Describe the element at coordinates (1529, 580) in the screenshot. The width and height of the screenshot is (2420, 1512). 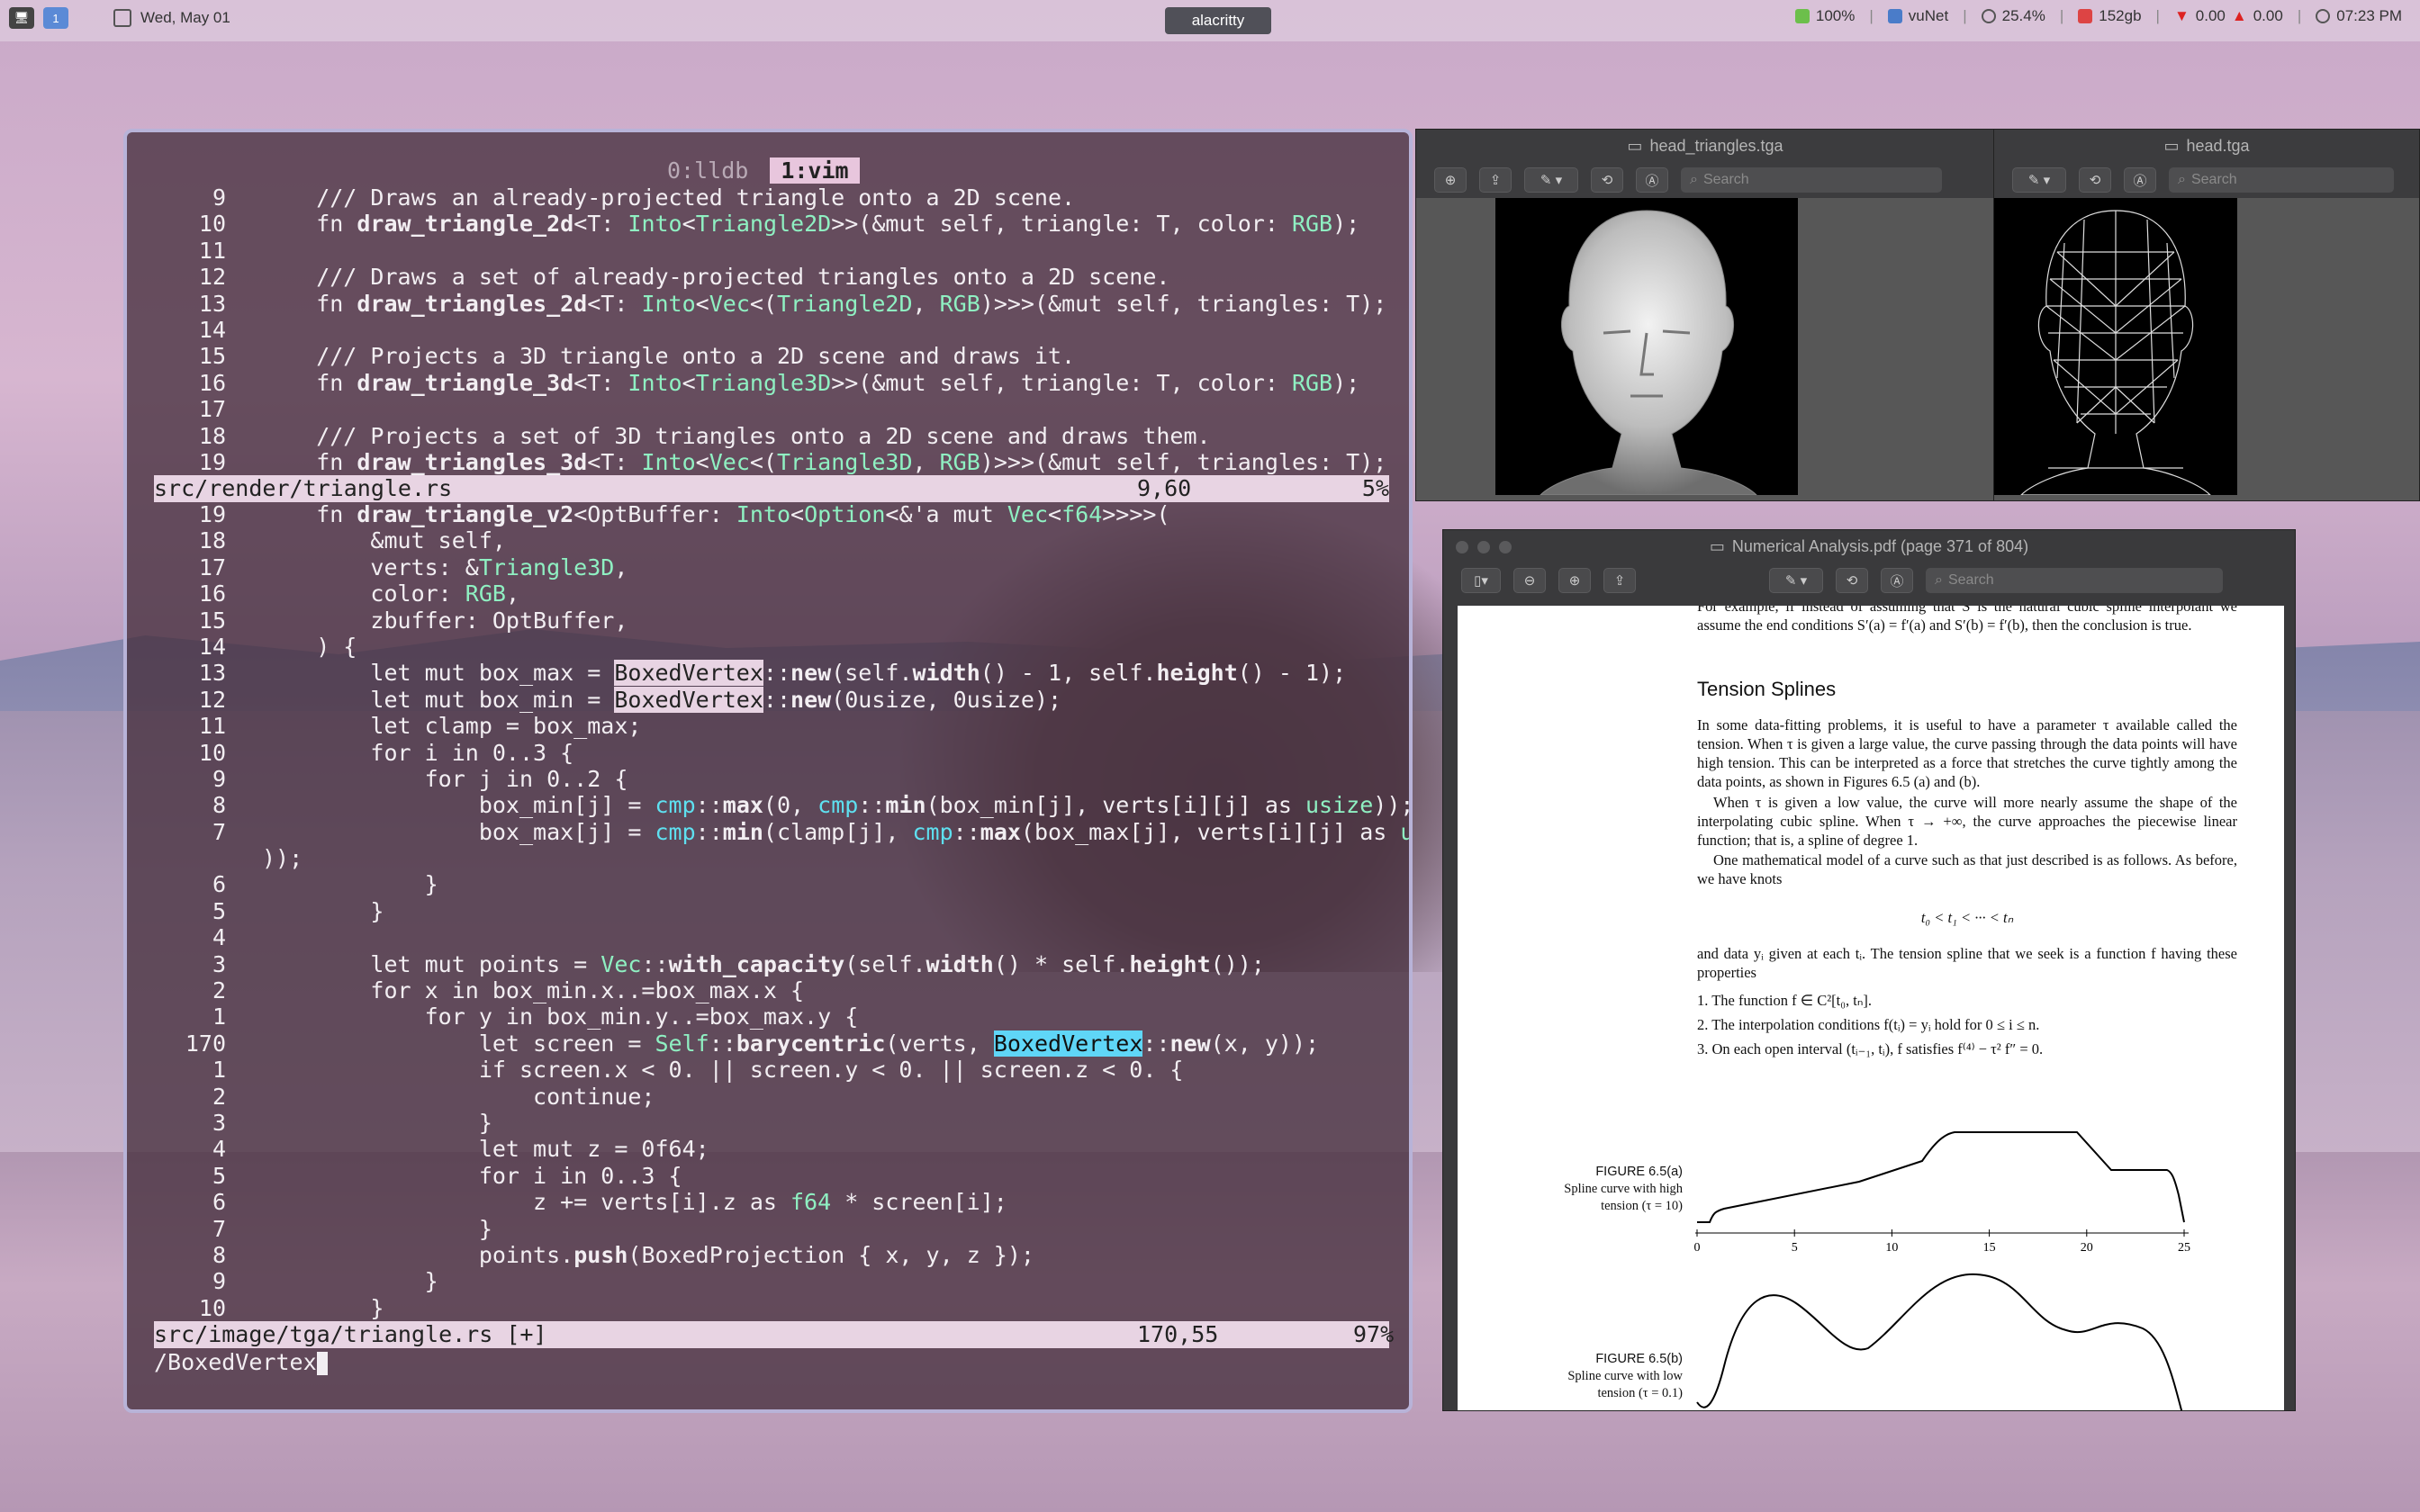
I see `zoom-out-button: ⊖` at that location.